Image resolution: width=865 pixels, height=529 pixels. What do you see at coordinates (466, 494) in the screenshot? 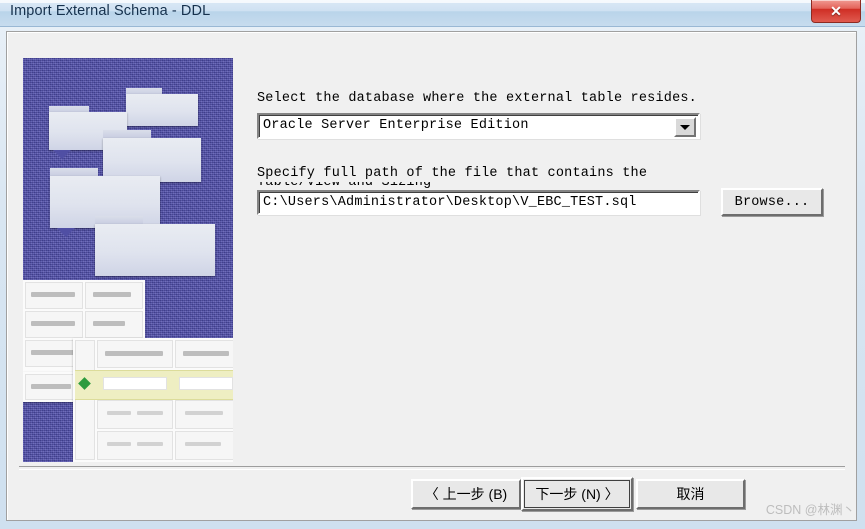
I see `back-button: 〈 上一步 (B)` at bounding box center [466, 494].